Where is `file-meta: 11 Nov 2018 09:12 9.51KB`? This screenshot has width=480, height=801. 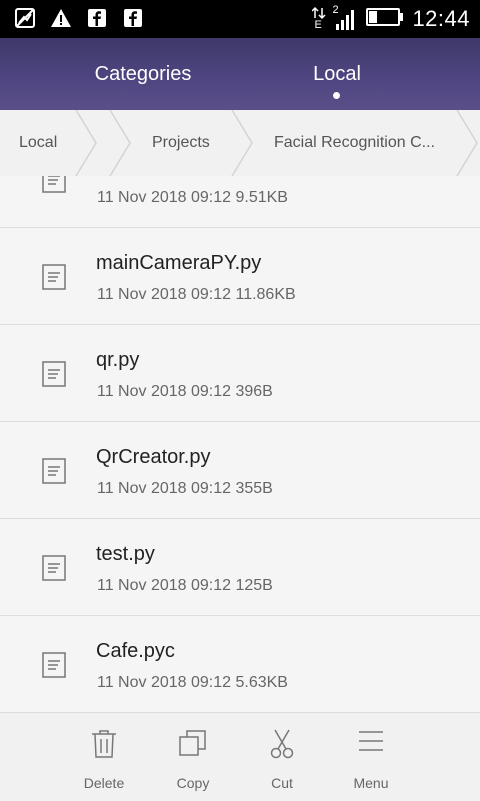
file-meta: 11 Nov 2018 09:12 9.51KB is located at coordinates (192, 197).